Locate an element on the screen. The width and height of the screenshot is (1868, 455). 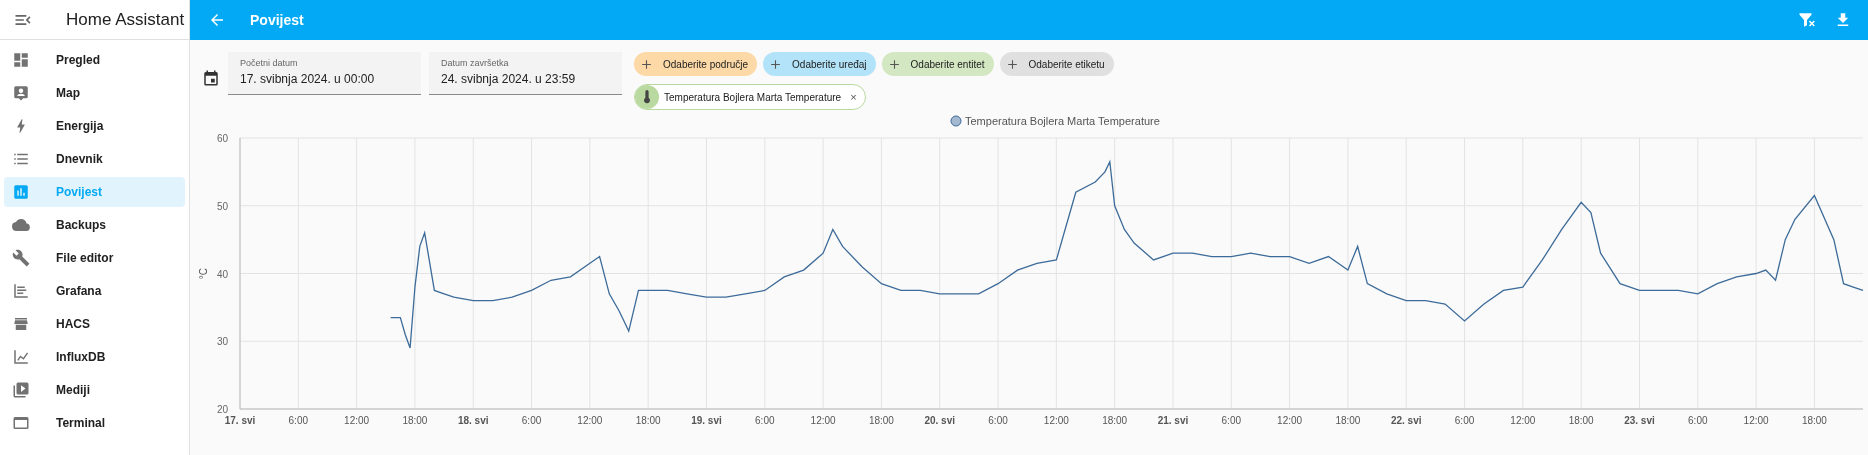
sidebar-item: HACS is located at coordinates (94, 324).